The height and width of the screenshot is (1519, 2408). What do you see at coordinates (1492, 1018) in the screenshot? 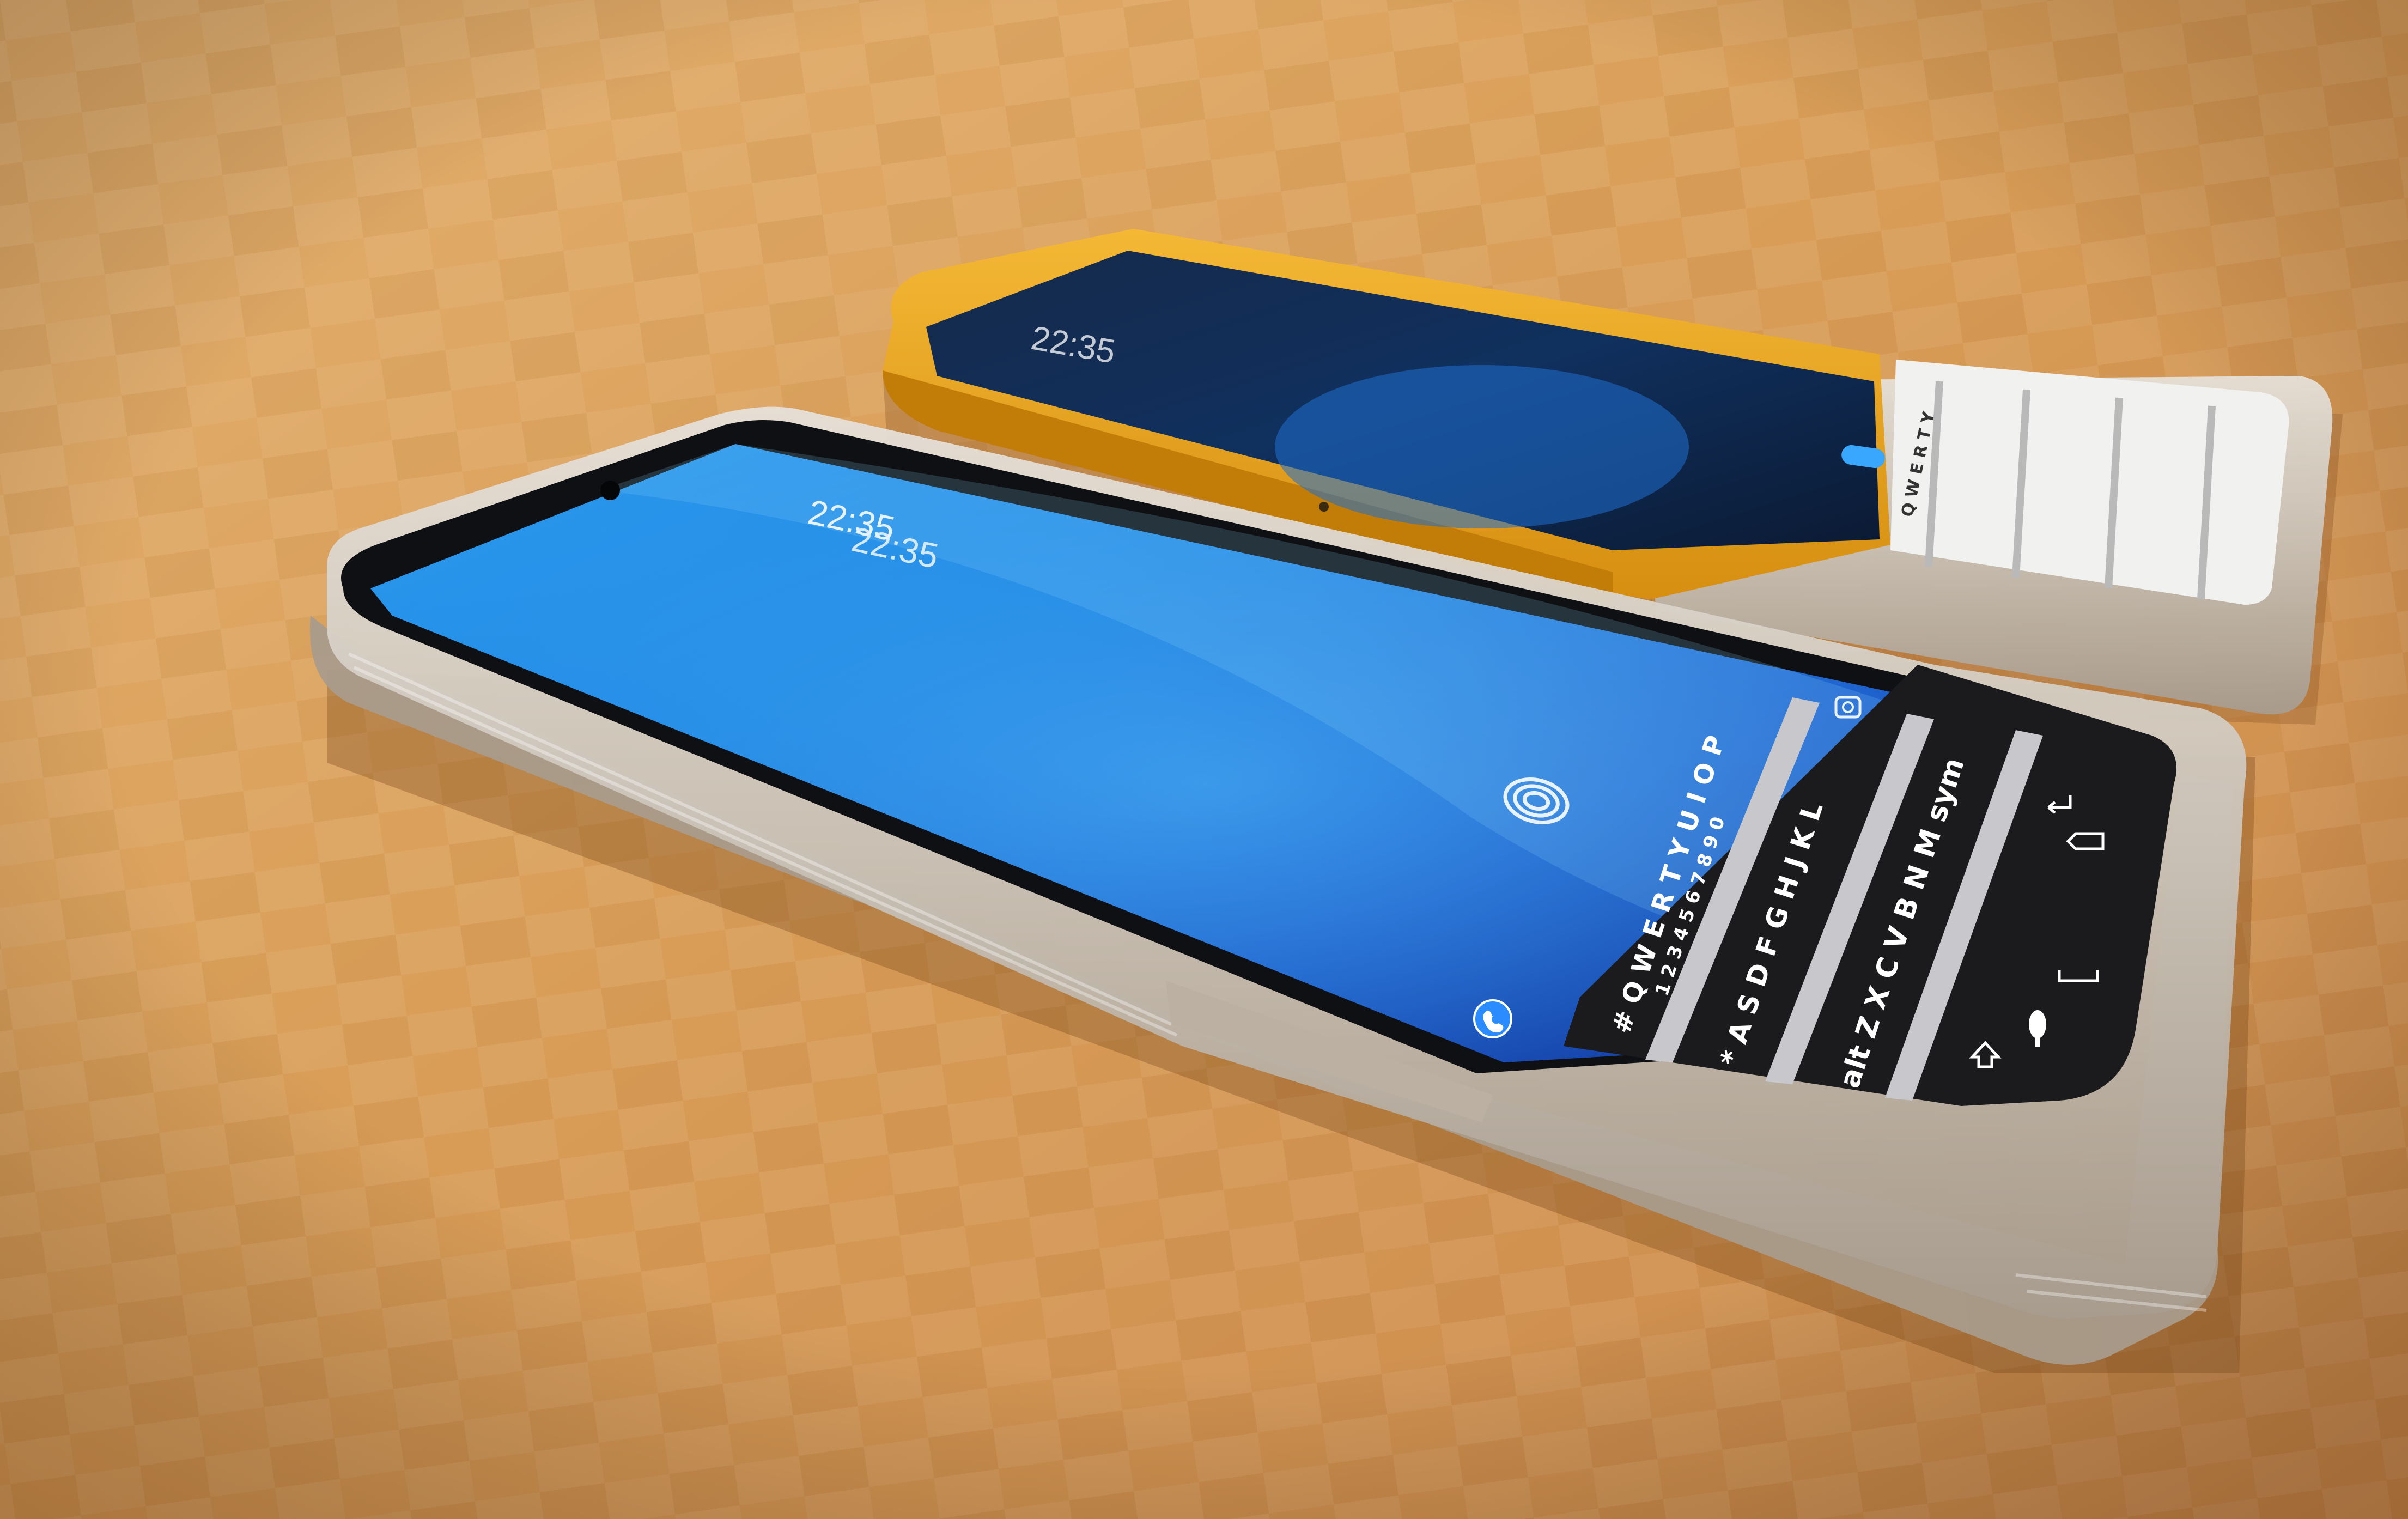
I see `phone-icon` at bounding box center [1492, 1018].